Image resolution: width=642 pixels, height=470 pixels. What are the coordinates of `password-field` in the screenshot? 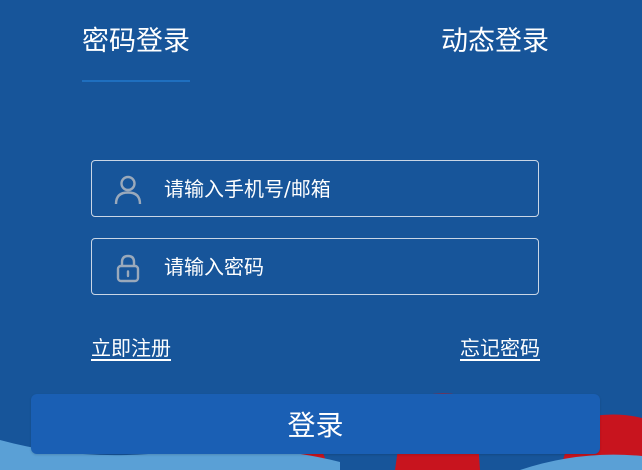 It's located at (315, 266).